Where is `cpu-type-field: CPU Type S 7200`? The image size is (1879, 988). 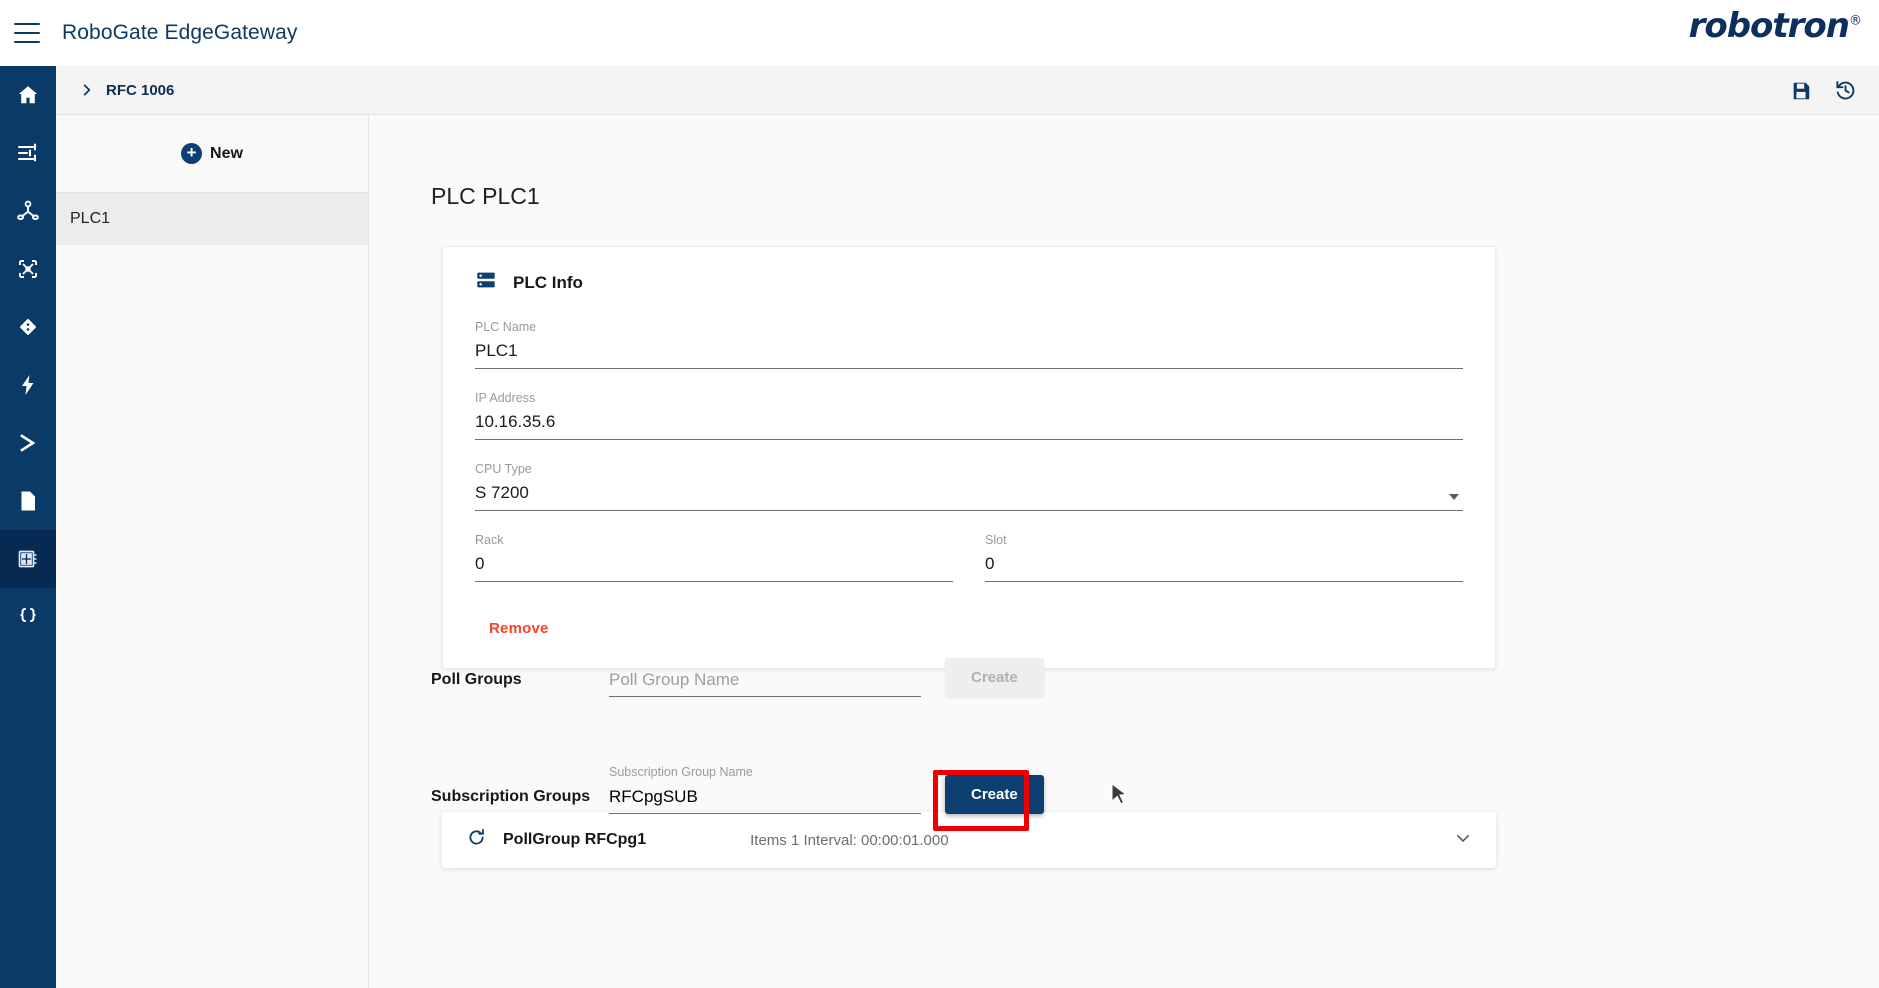 cpu-type-field: CPU Type S 7200 is located at coordinates (969, 486).